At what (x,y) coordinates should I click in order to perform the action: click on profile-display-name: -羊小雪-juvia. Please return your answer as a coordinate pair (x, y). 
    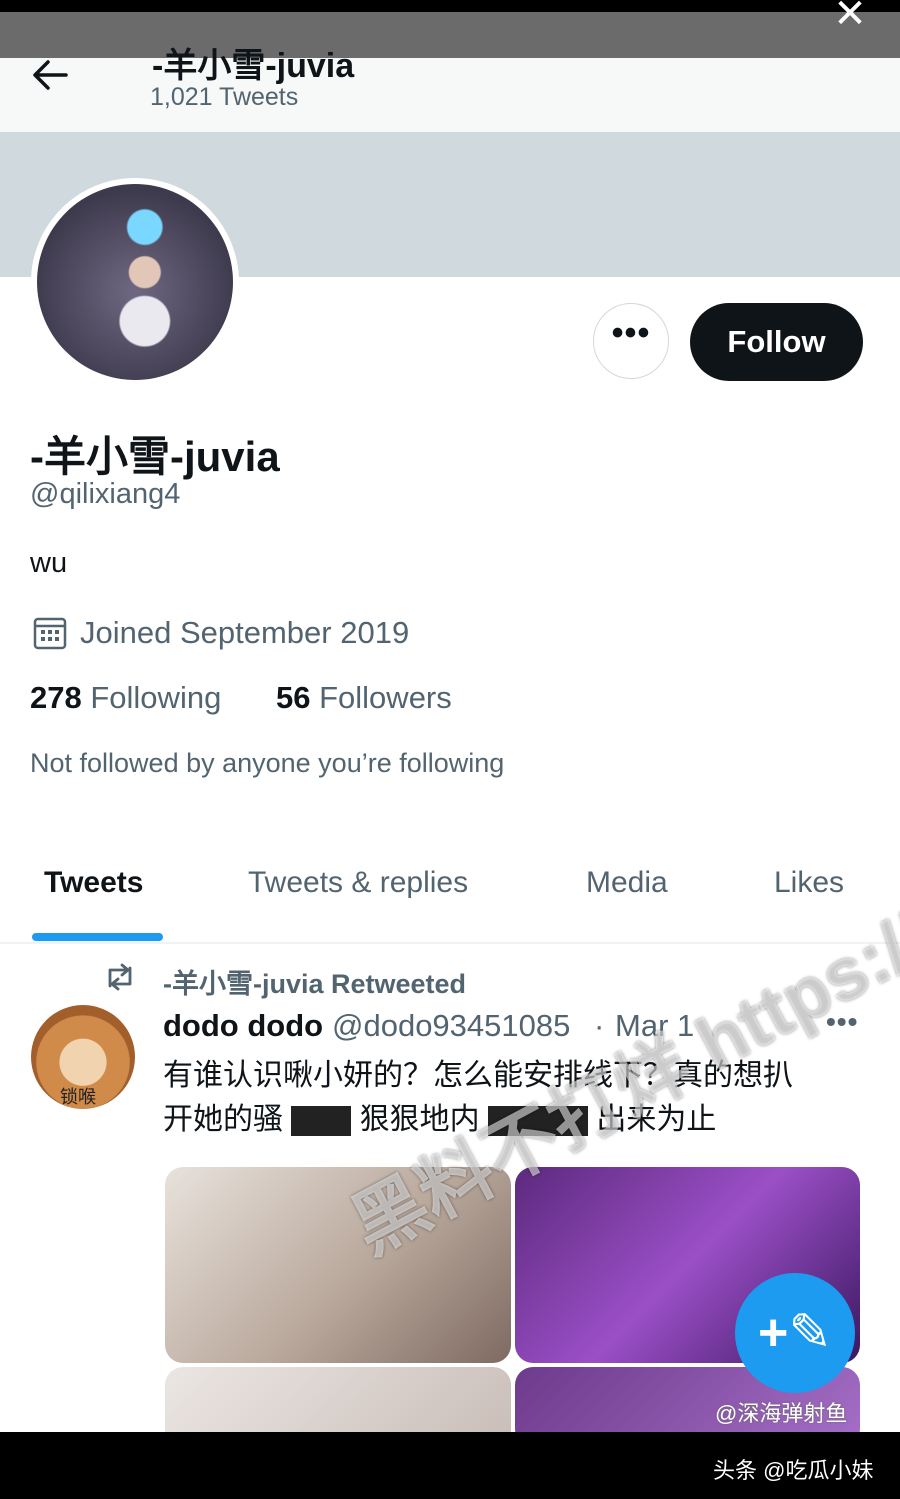
    Looking at the image, I should click on (155, 456).